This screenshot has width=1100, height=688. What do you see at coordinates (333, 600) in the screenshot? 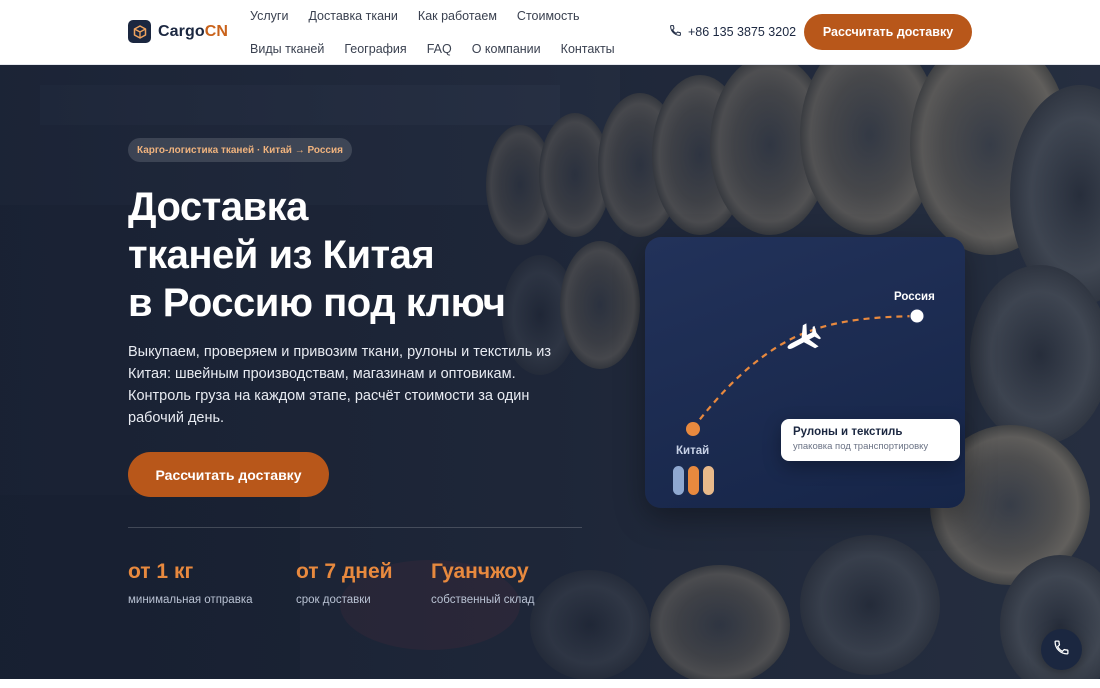
I see `stat-label: срок доставки` at bounding box center [333, 600].